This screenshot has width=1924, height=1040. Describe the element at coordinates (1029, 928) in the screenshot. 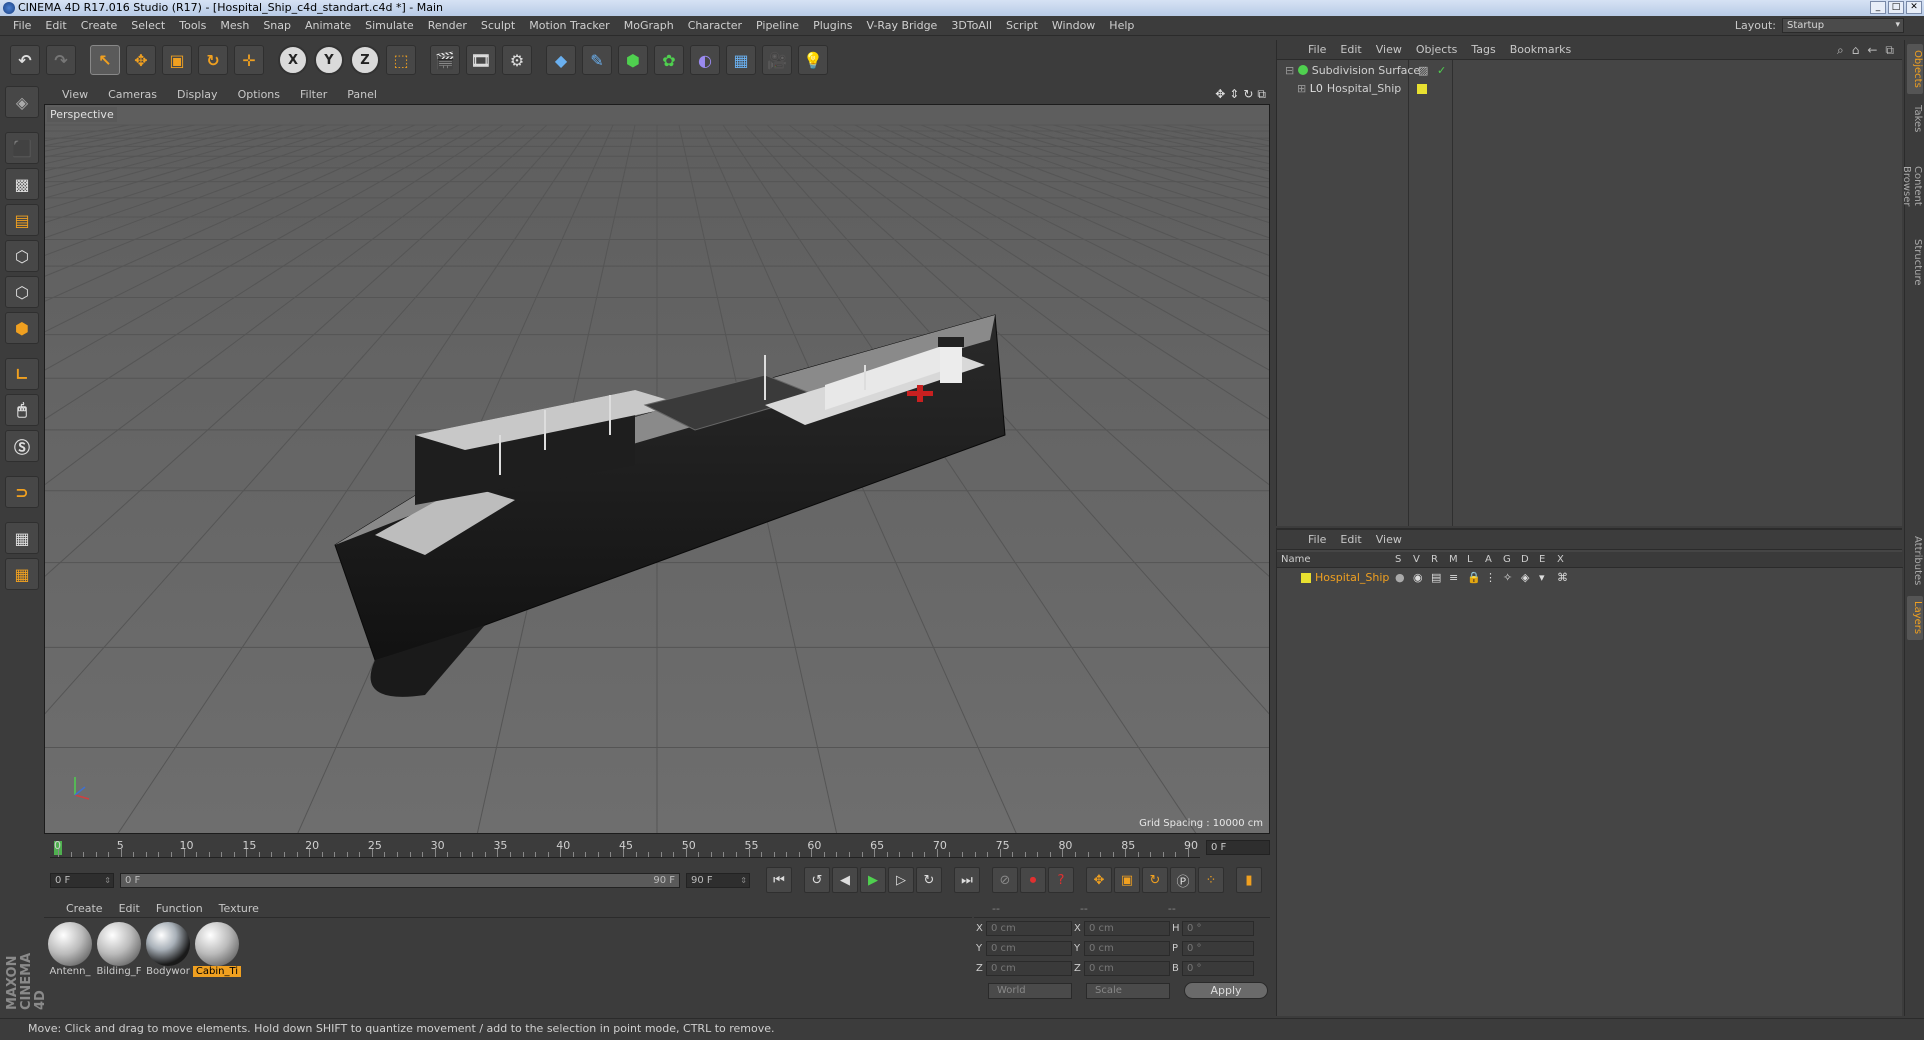

I see `position-x-field: 0 cm` at that location.